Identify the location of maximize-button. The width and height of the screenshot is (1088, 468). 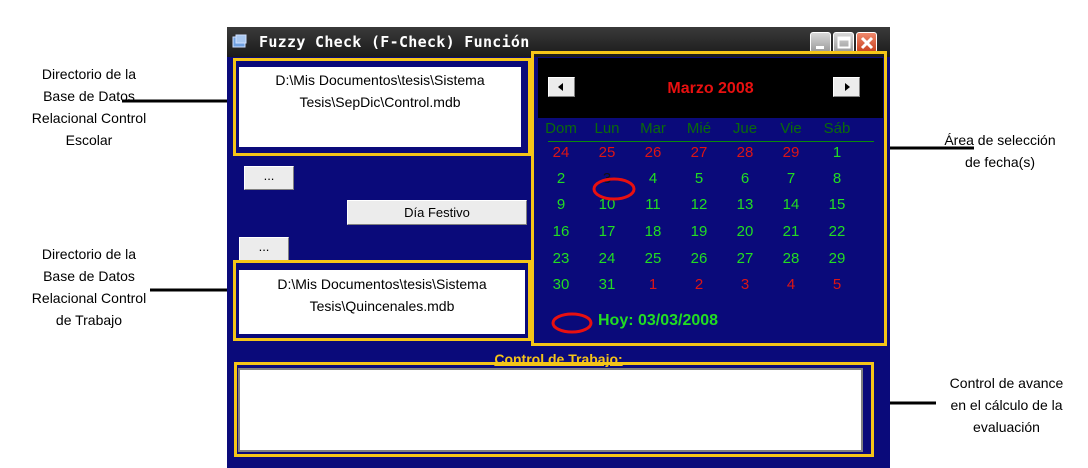
(843, 42).